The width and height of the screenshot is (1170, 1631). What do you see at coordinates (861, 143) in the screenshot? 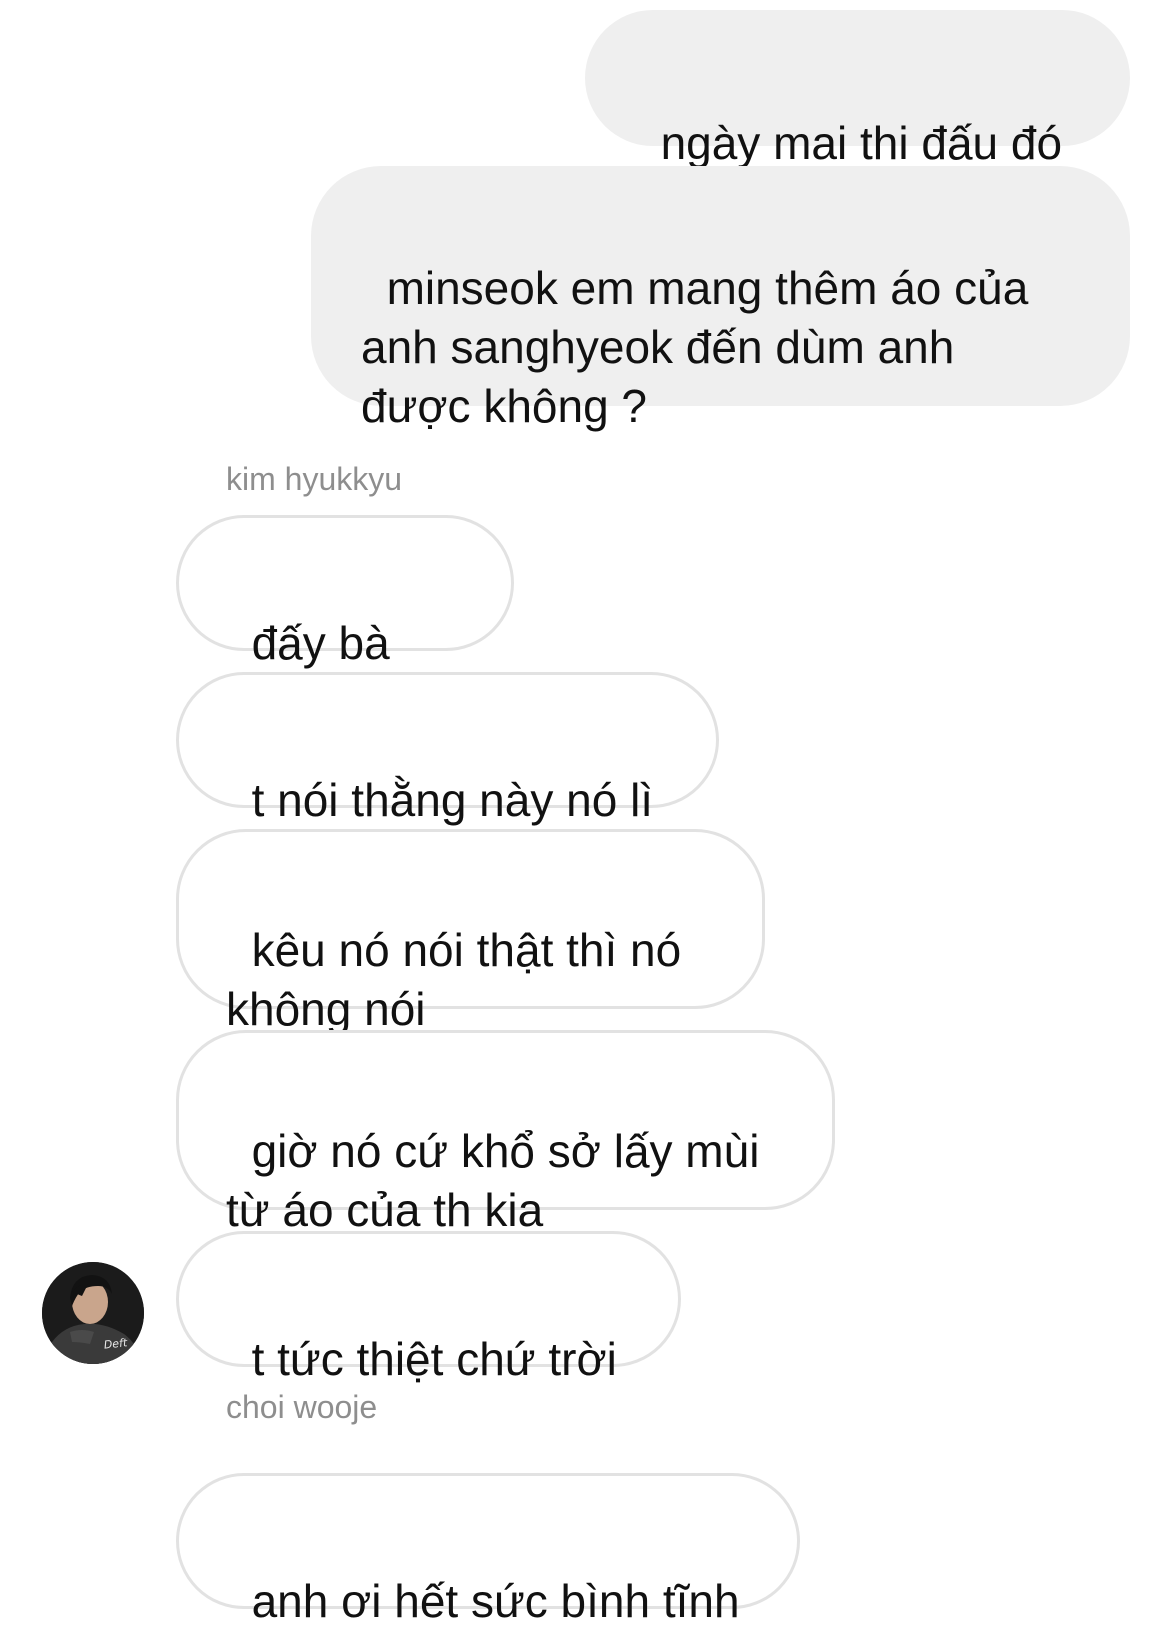
I see `message-text: ngày mai thi đấu đó` at bounding box center [861, 143].